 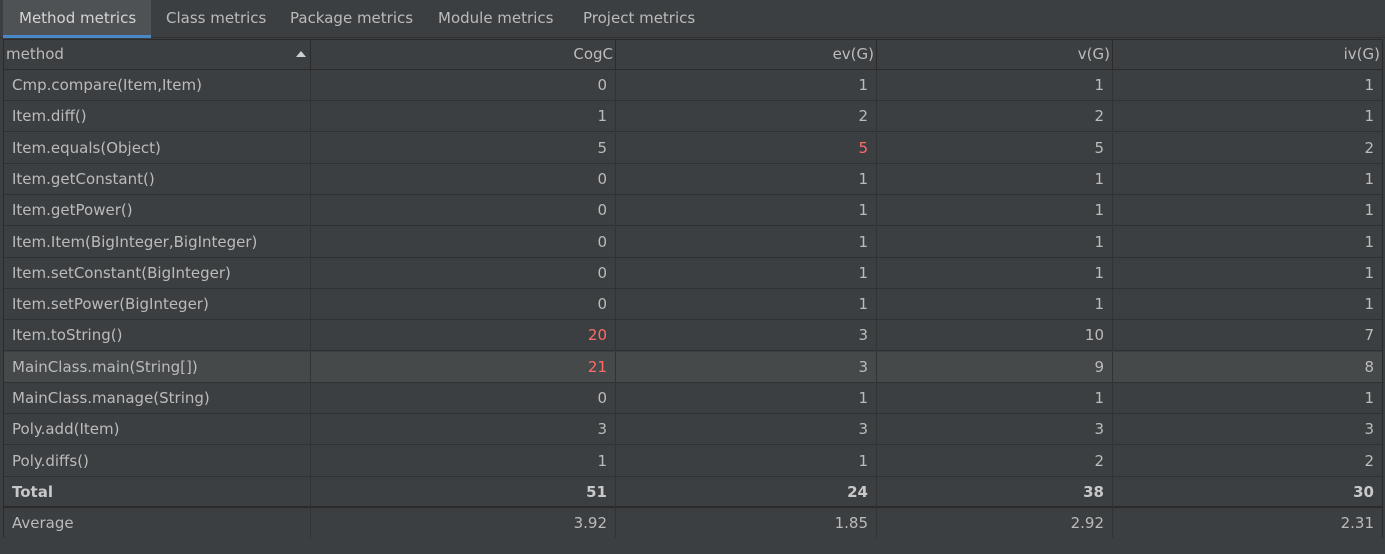 I want to click on cell-v: 38, so click(x=995, y=492).